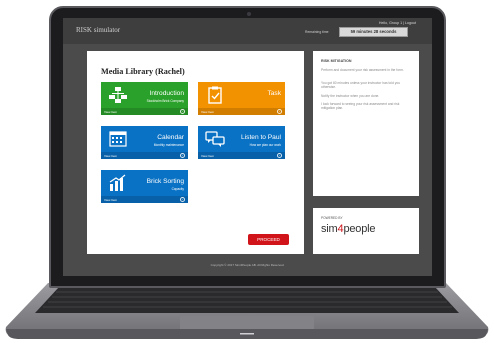  I want to click on org-chart-icon, so click(118, 95).